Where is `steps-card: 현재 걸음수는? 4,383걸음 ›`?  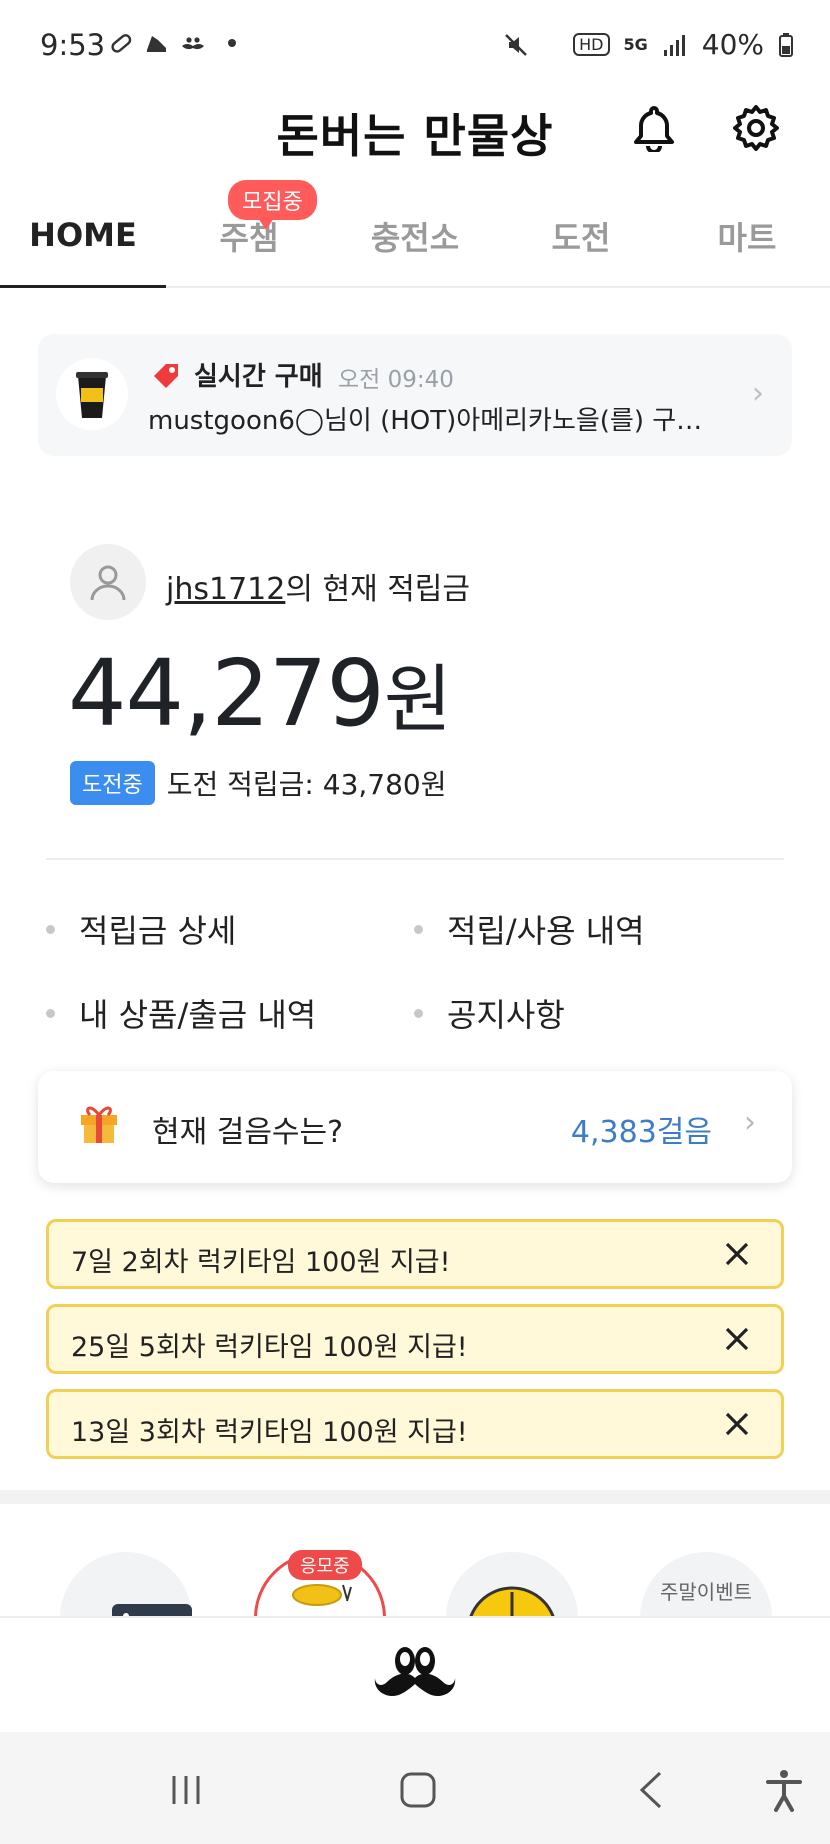 steps-card: 현재 걸음수는? 4,383걸음 › is located at coordinates (415, 1127).